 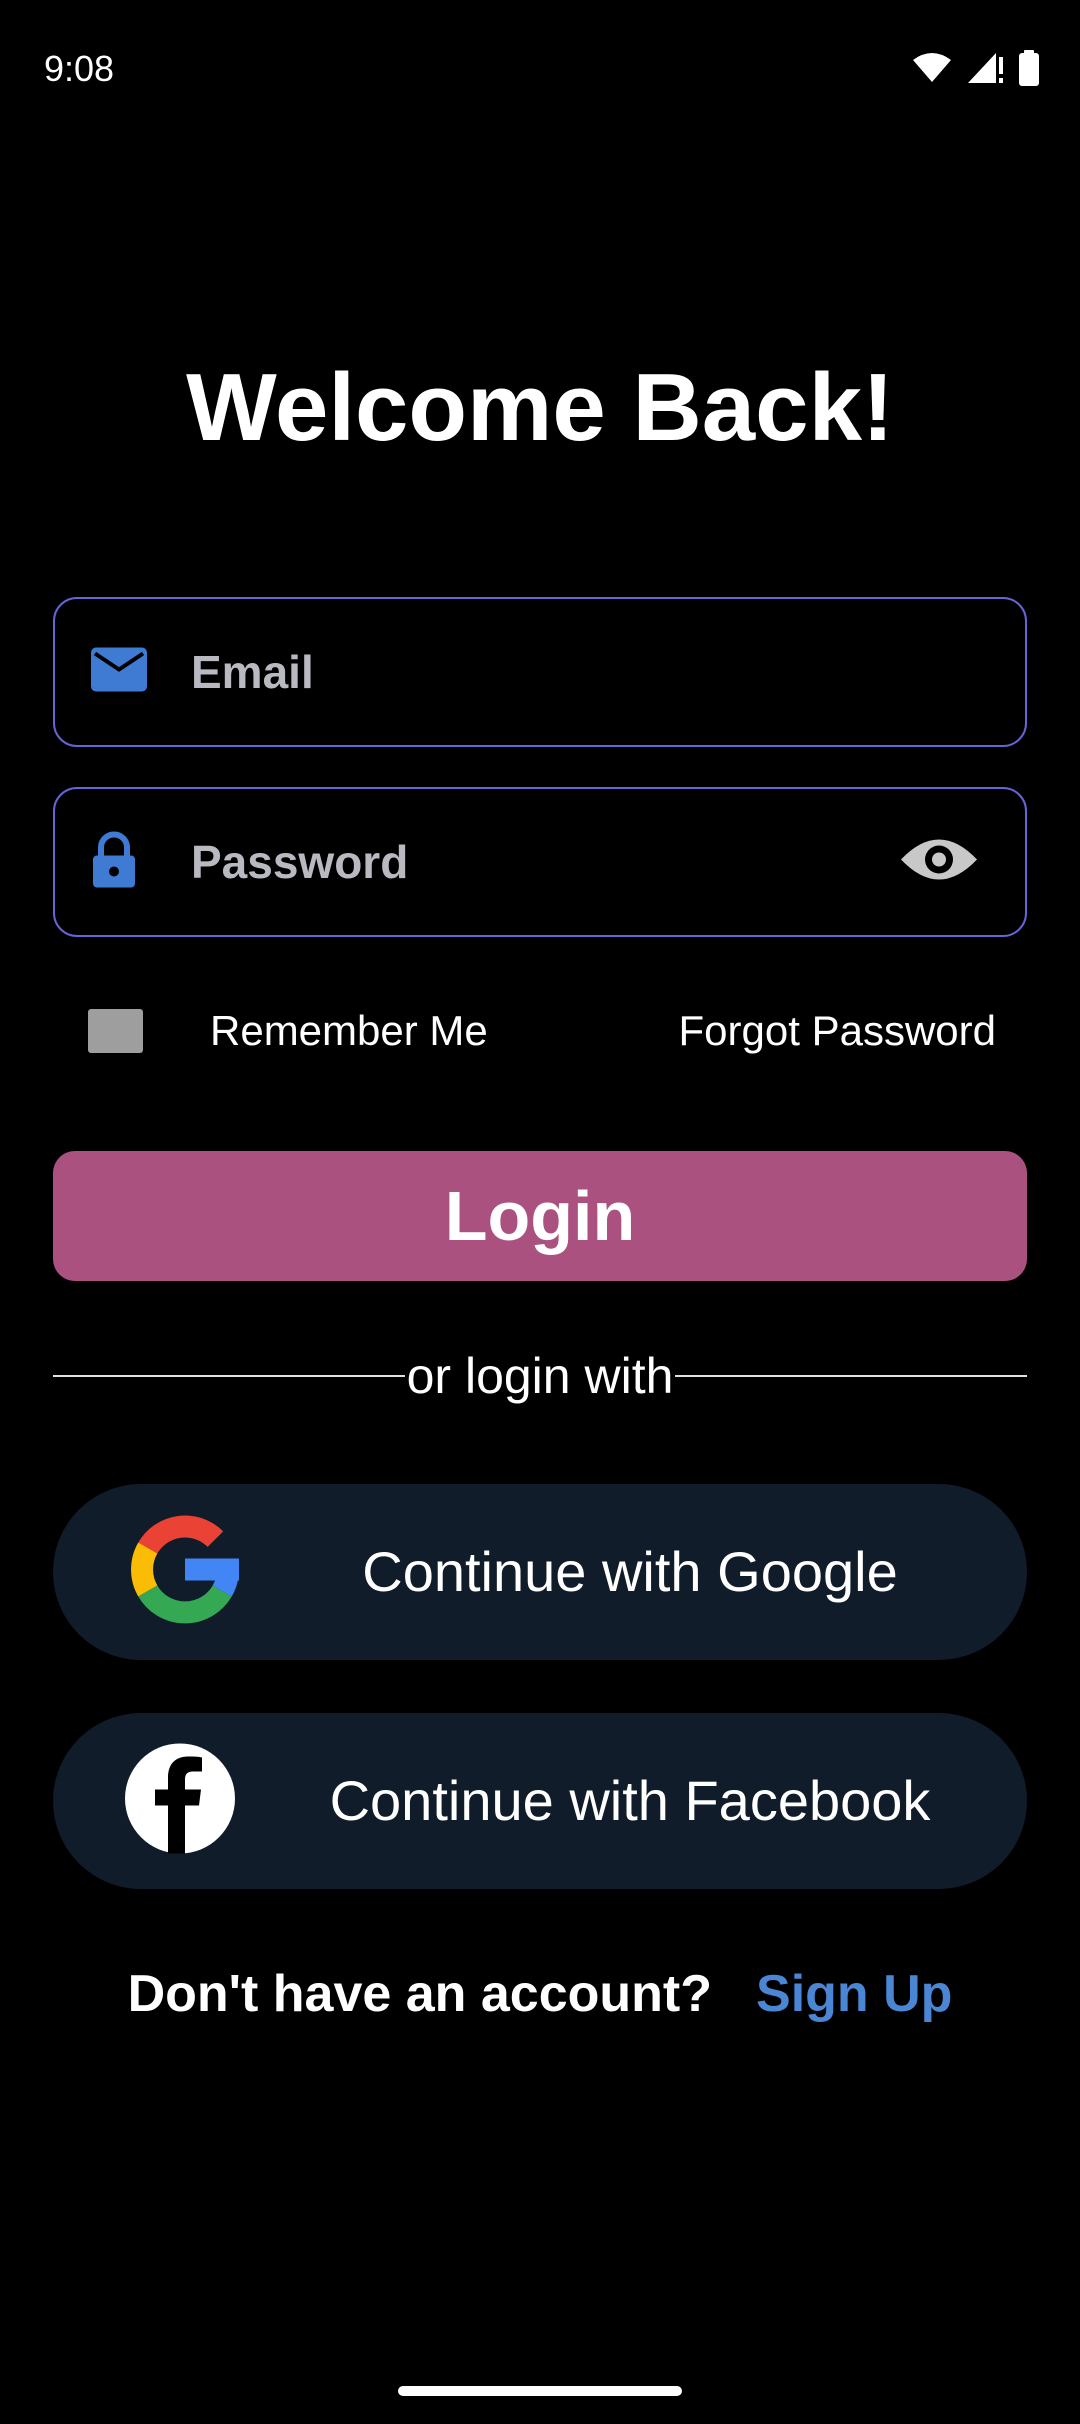 What do you see at coordinates (349, 1030) in the screenshot?
I see `remember-me-label: Remember Me` at bounding box center [349, 1030].